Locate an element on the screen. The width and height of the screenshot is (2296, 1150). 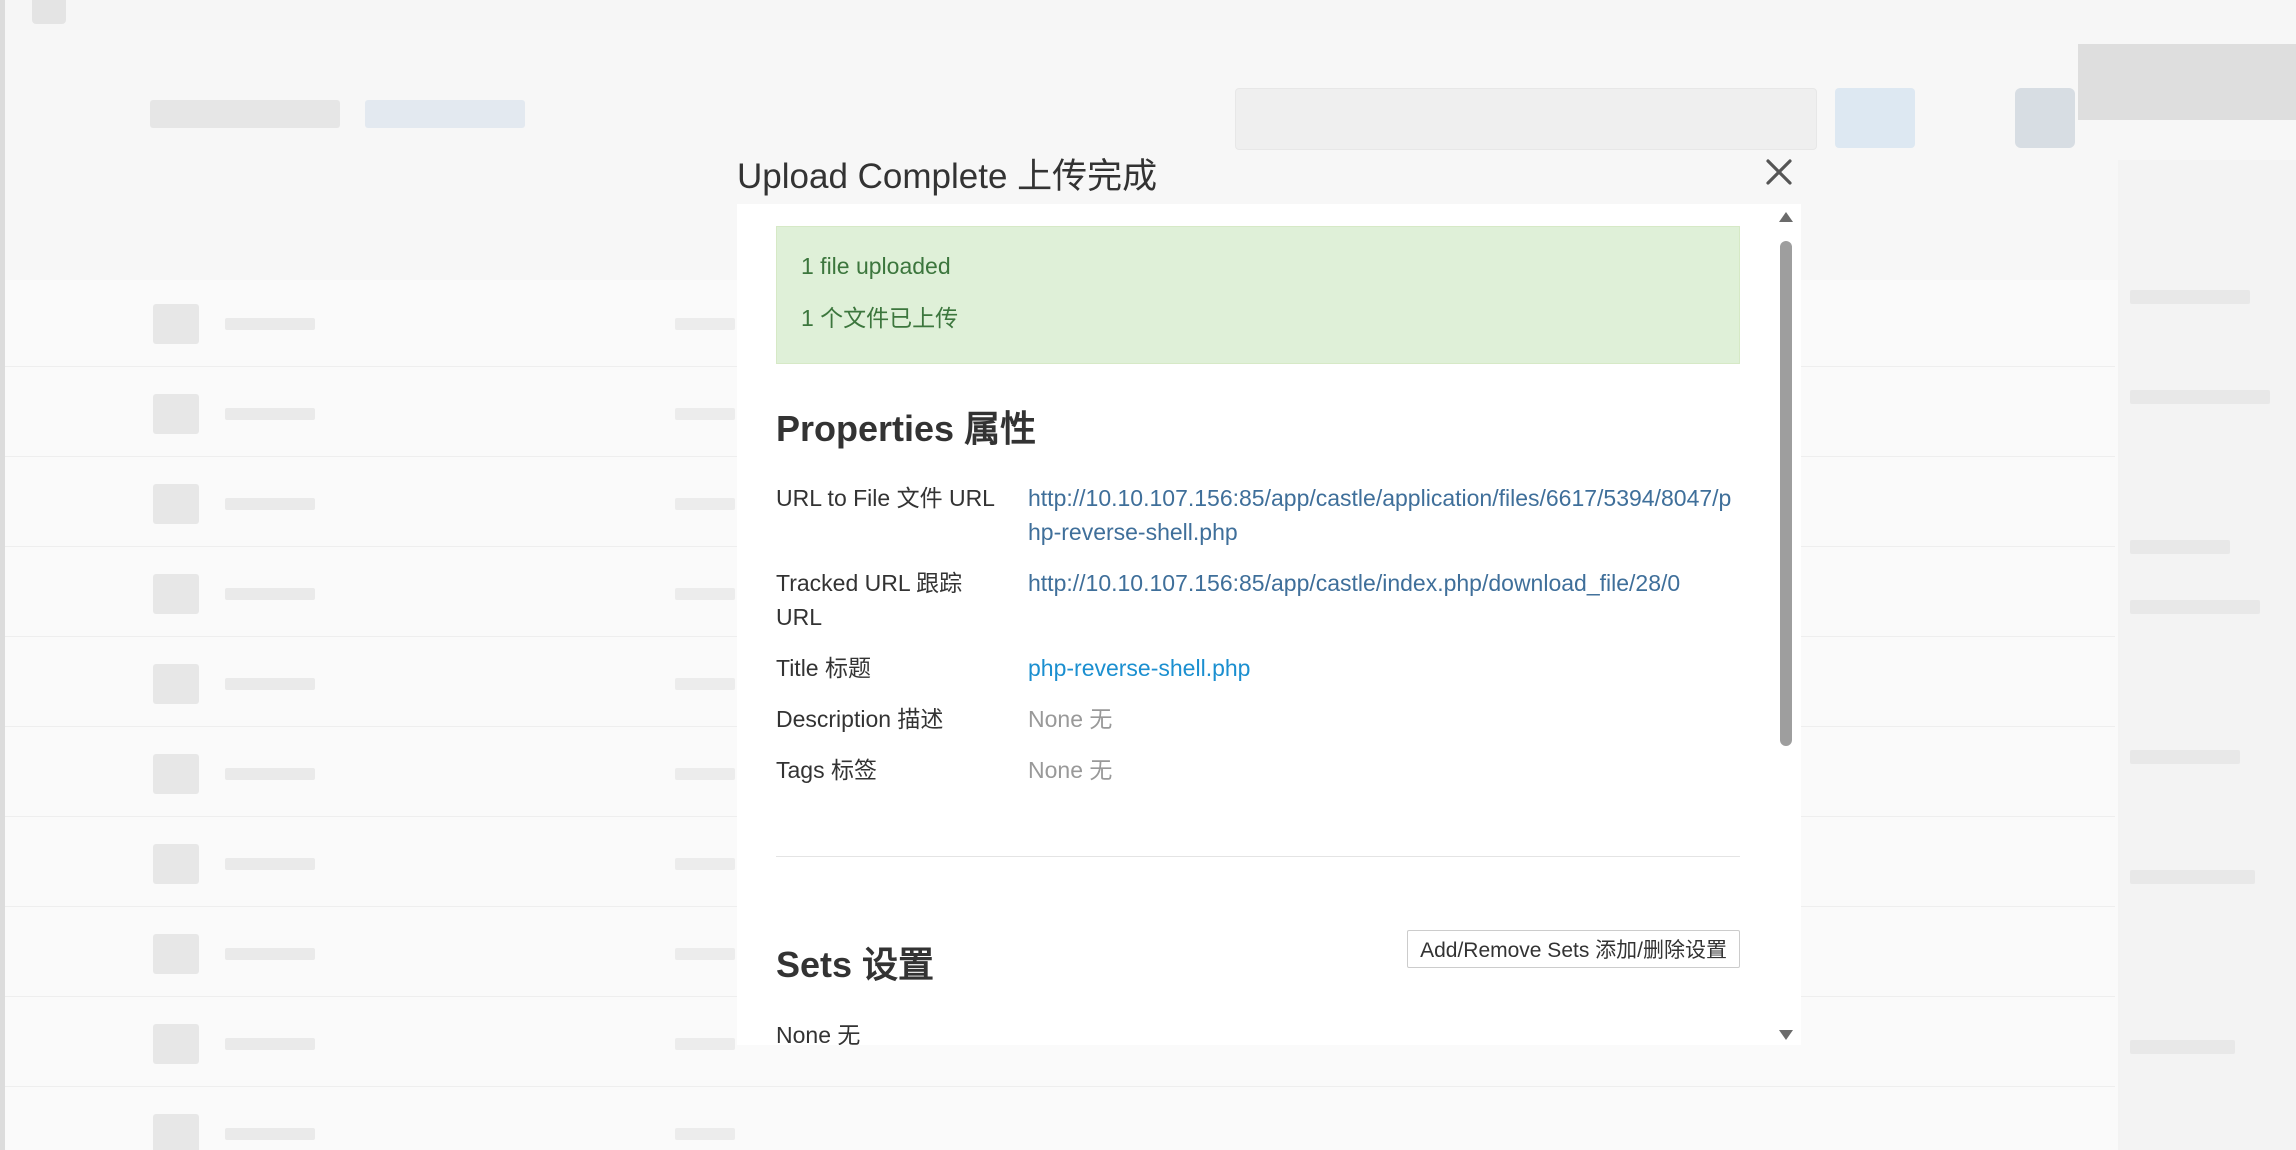
property-label-description: Description 描述 is located at coordinates (860, 719).